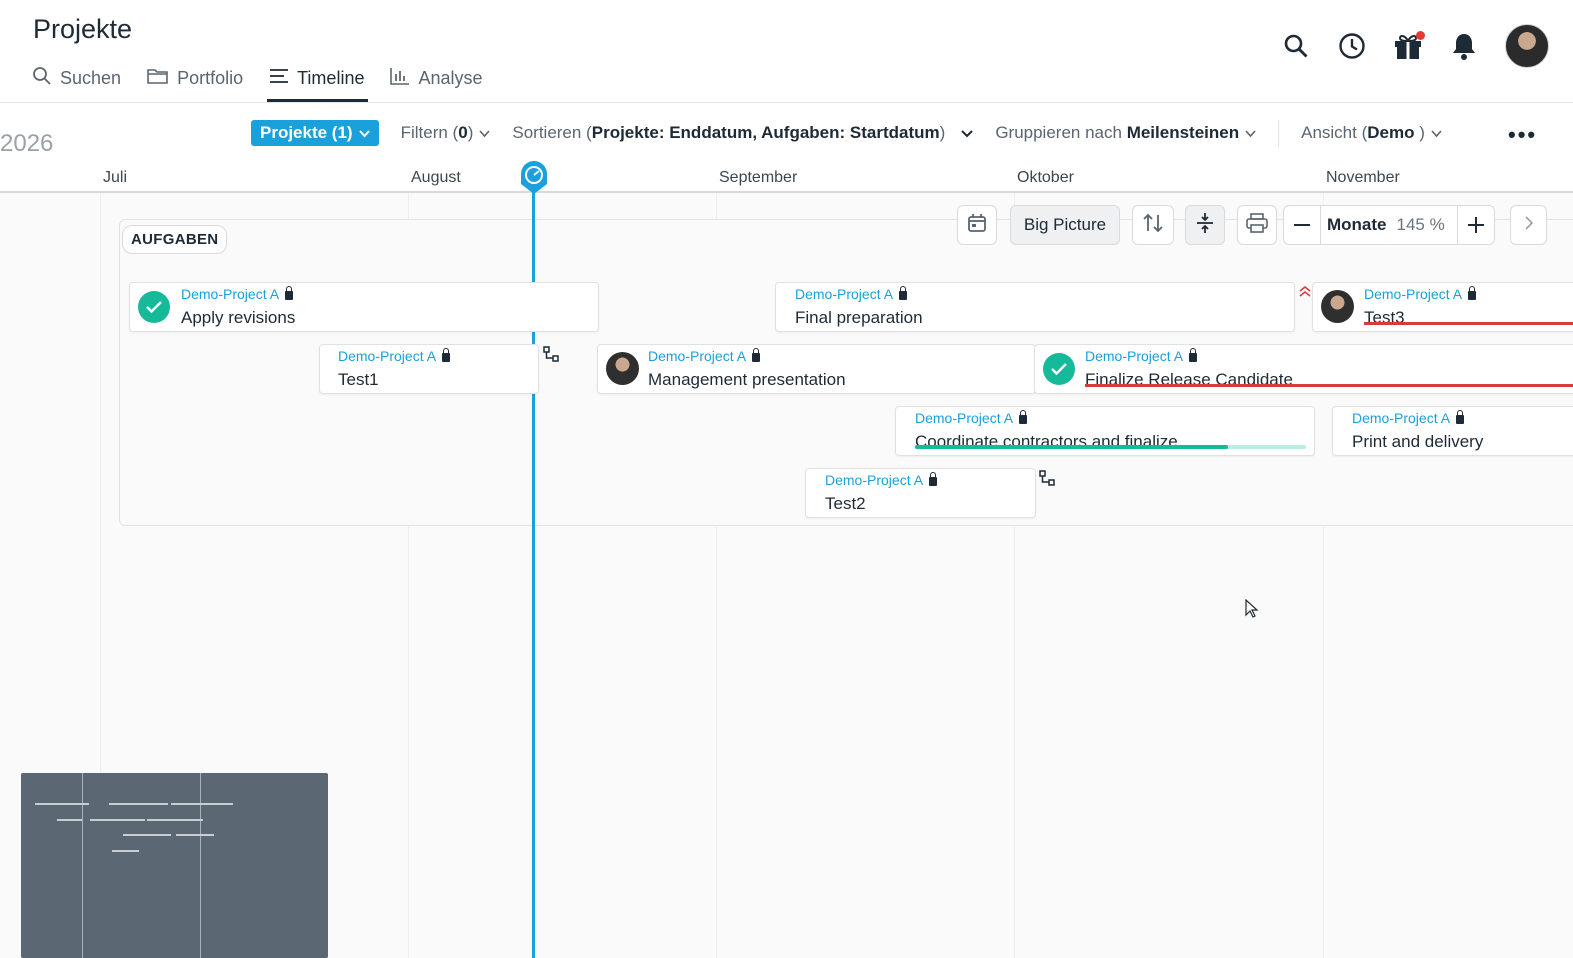  Describe the element at coordinates (1391, 132) in the screenshot. I see `view-value: Demo` at that location.